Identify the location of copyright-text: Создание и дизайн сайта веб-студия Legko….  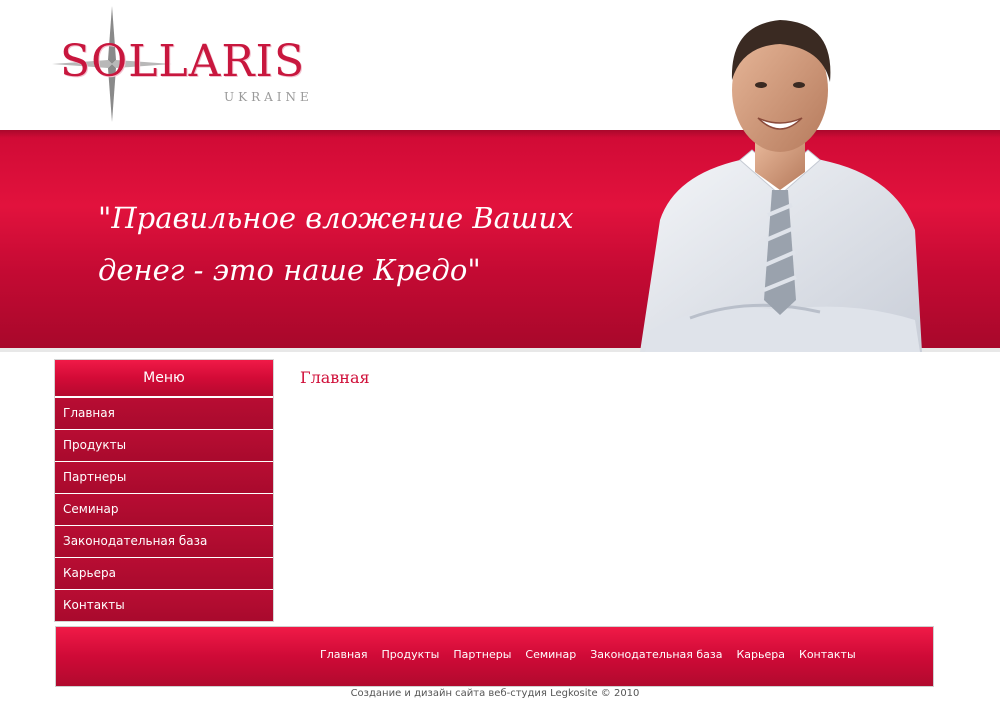
(495, 693).